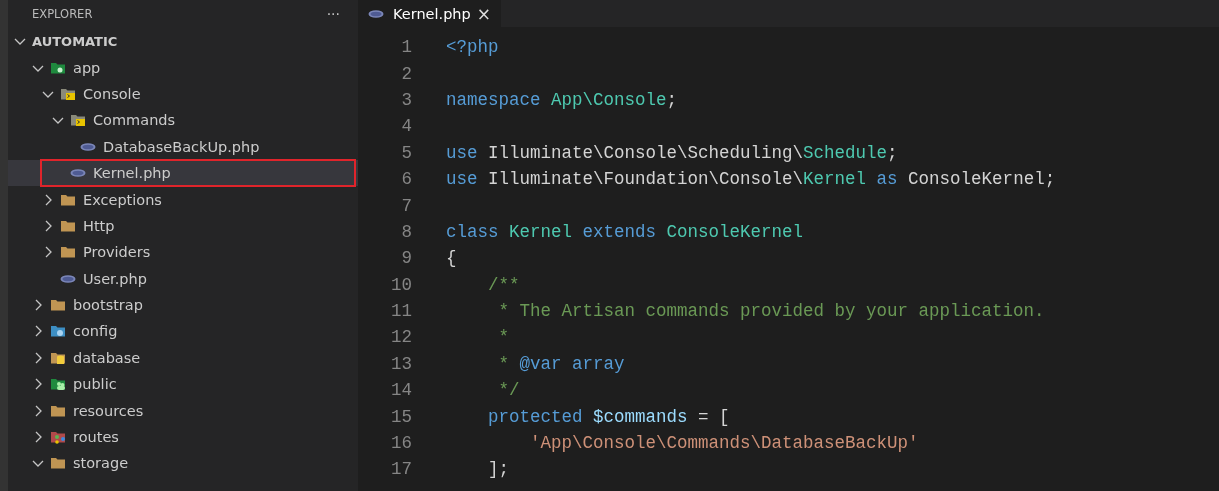 This screenshot has height=491, width=1219. What do you see at coordinates (771, 311) in the screenshot?
I see `code-line: * The Artisan commands provided by your application.` at bounding box center [771, 311].